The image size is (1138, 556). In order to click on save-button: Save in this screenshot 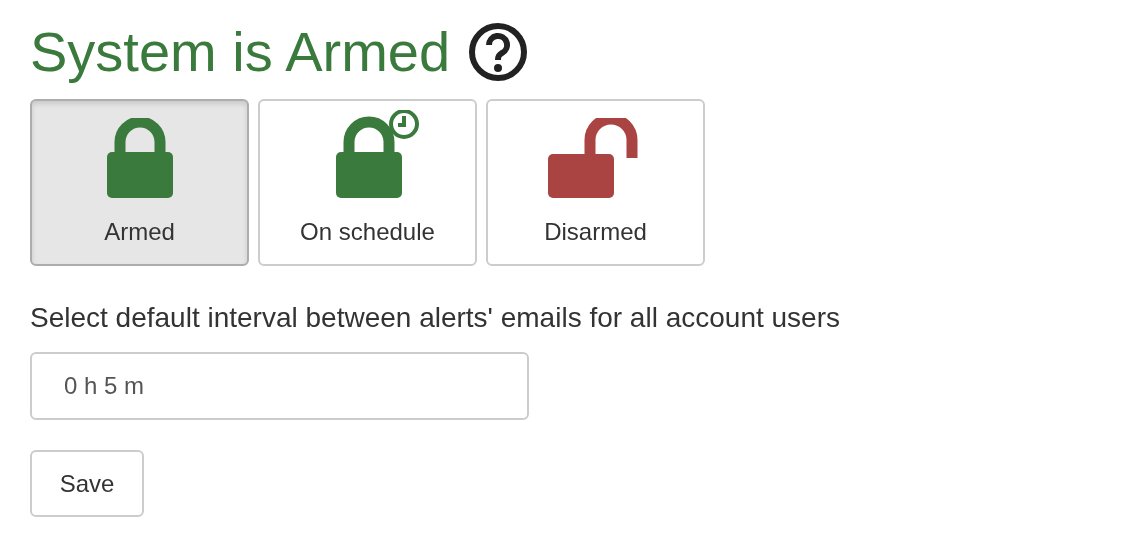, I will do `click(87, 484)`.